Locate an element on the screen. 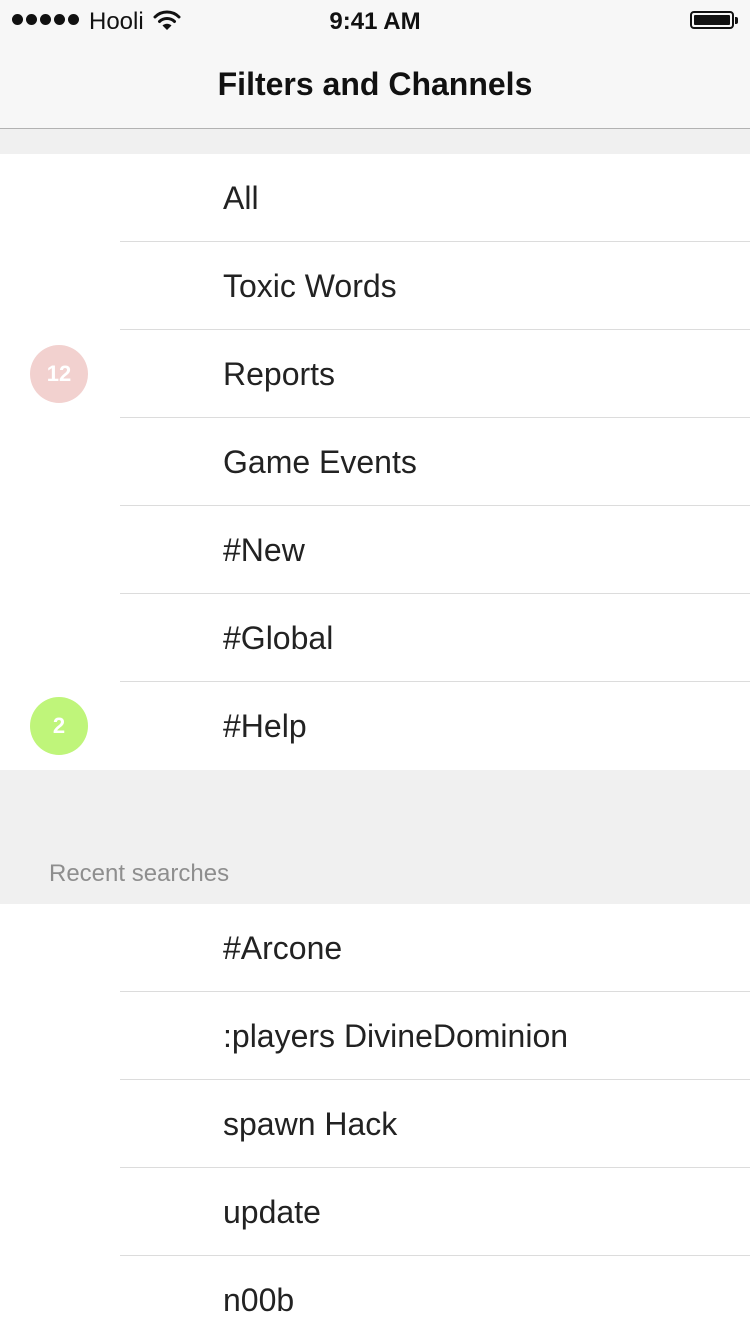 Image resolution: width=750 pixels, height=1334 pixels. recent-search-label: spawn Hack is located at coordinates (310, 1124).